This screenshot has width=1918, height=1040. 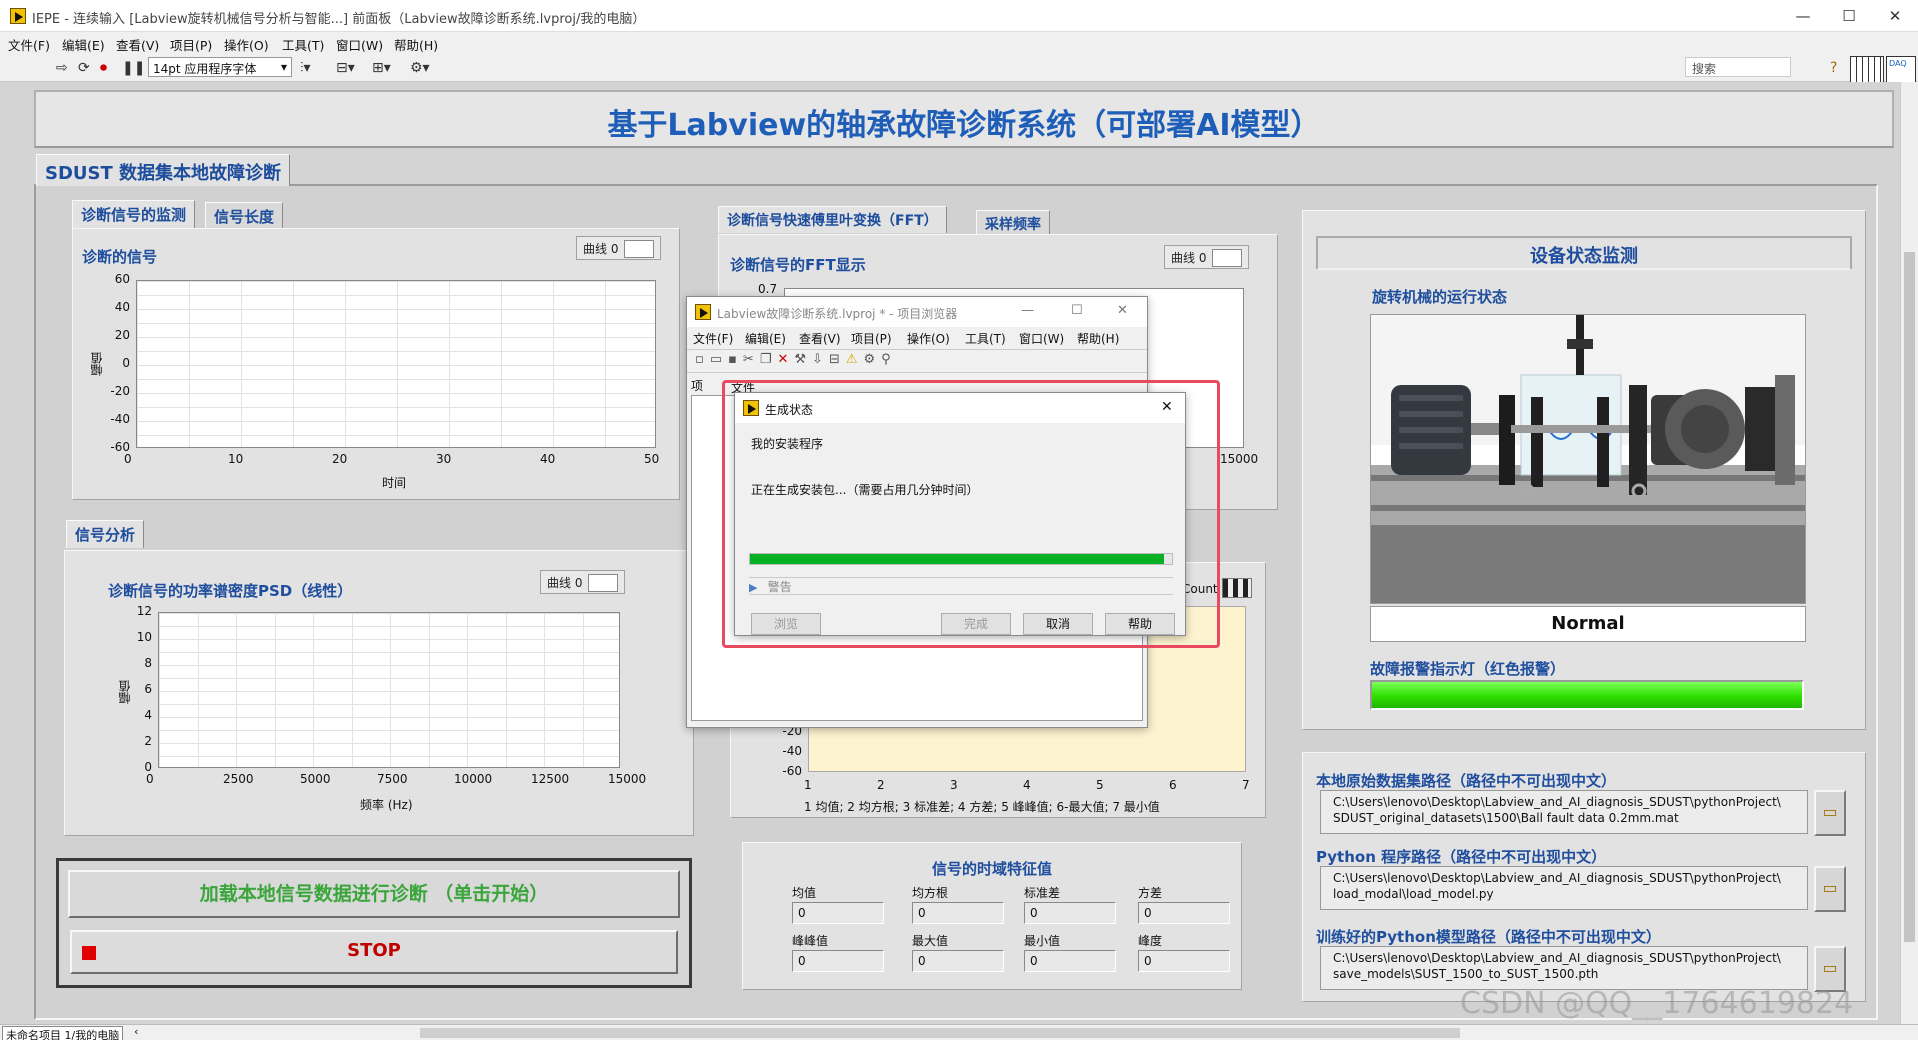 What do you see at coordinates (148, 715) in the screenshot?
I see `y-tick-label: 4` at bounding box center [148, 715].